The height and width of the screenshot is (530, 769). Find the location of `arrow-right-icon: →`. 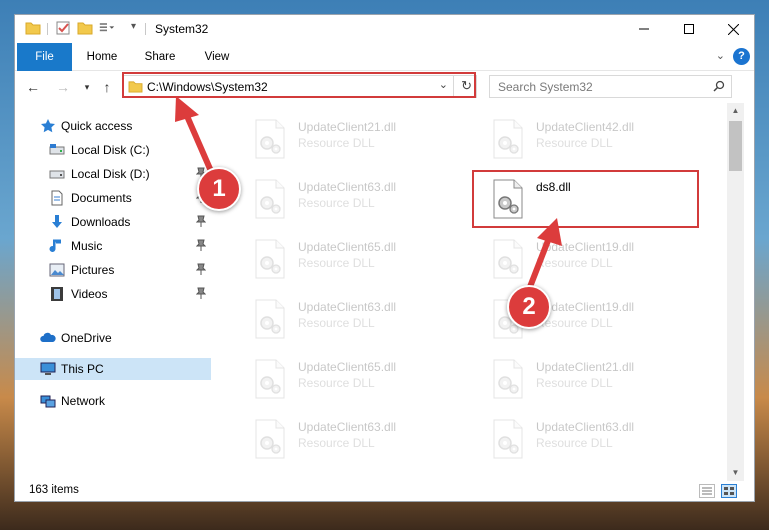

arrow-right-icon: → is located at coordinates (63, 87).